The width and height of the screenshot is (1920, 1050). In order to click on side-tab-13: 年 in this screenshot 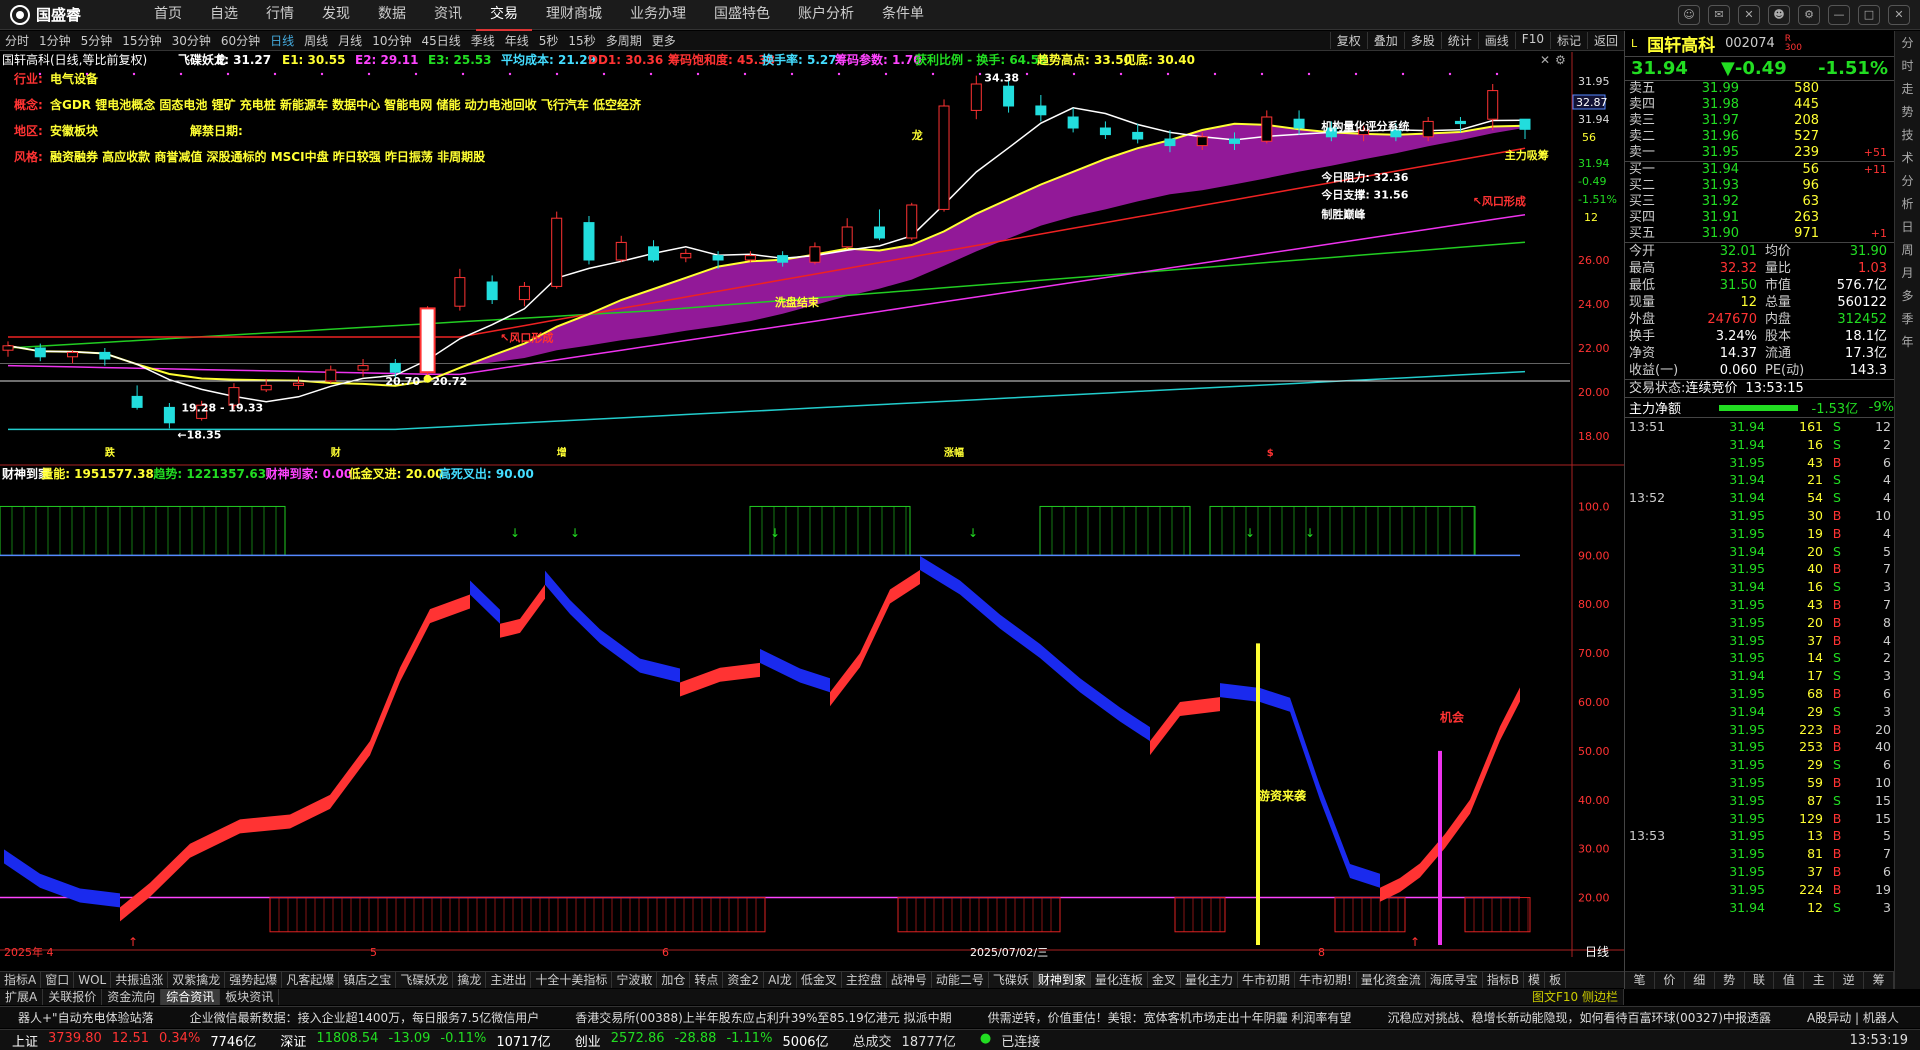, I will do `click(1907, 341)`.